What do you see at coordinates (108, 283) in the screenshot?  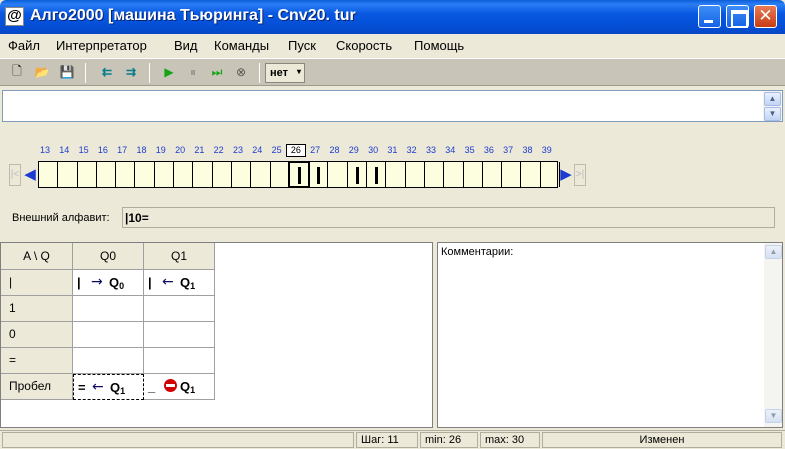 I see `command-cell: | → Q0` at bounding box center [108, 283].